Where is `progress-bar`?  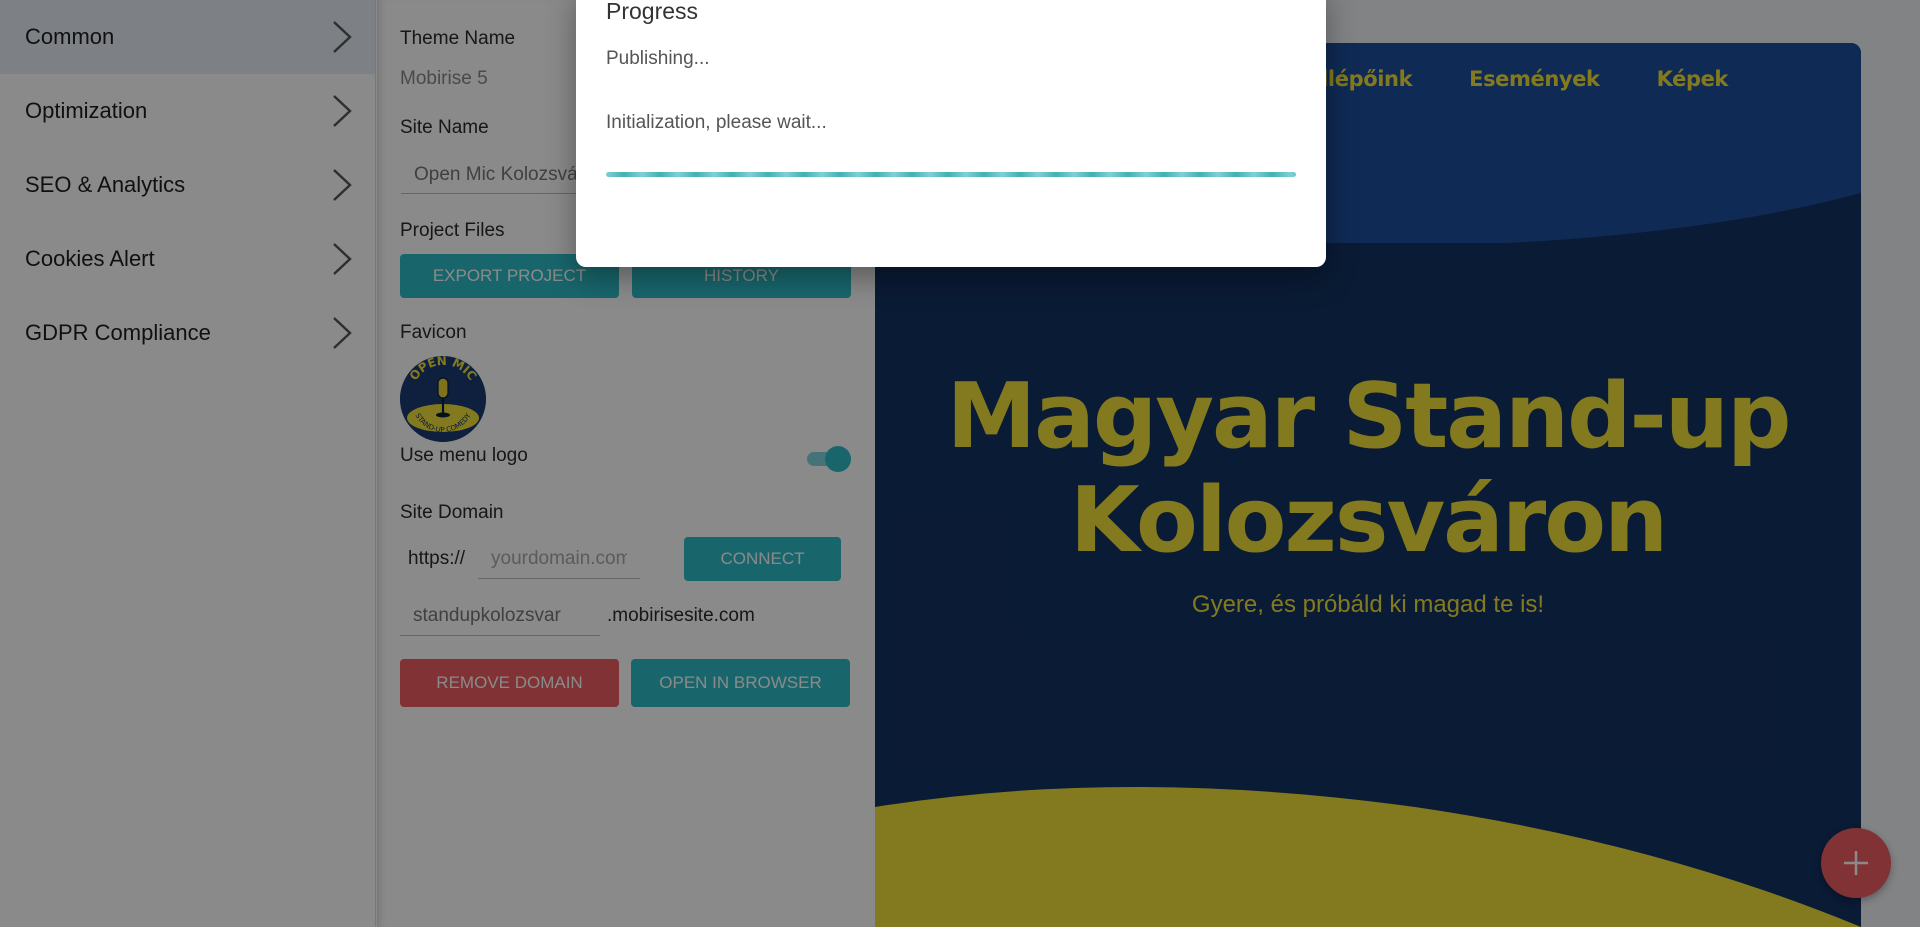 progress-bar is located at coordinates (951, 174).